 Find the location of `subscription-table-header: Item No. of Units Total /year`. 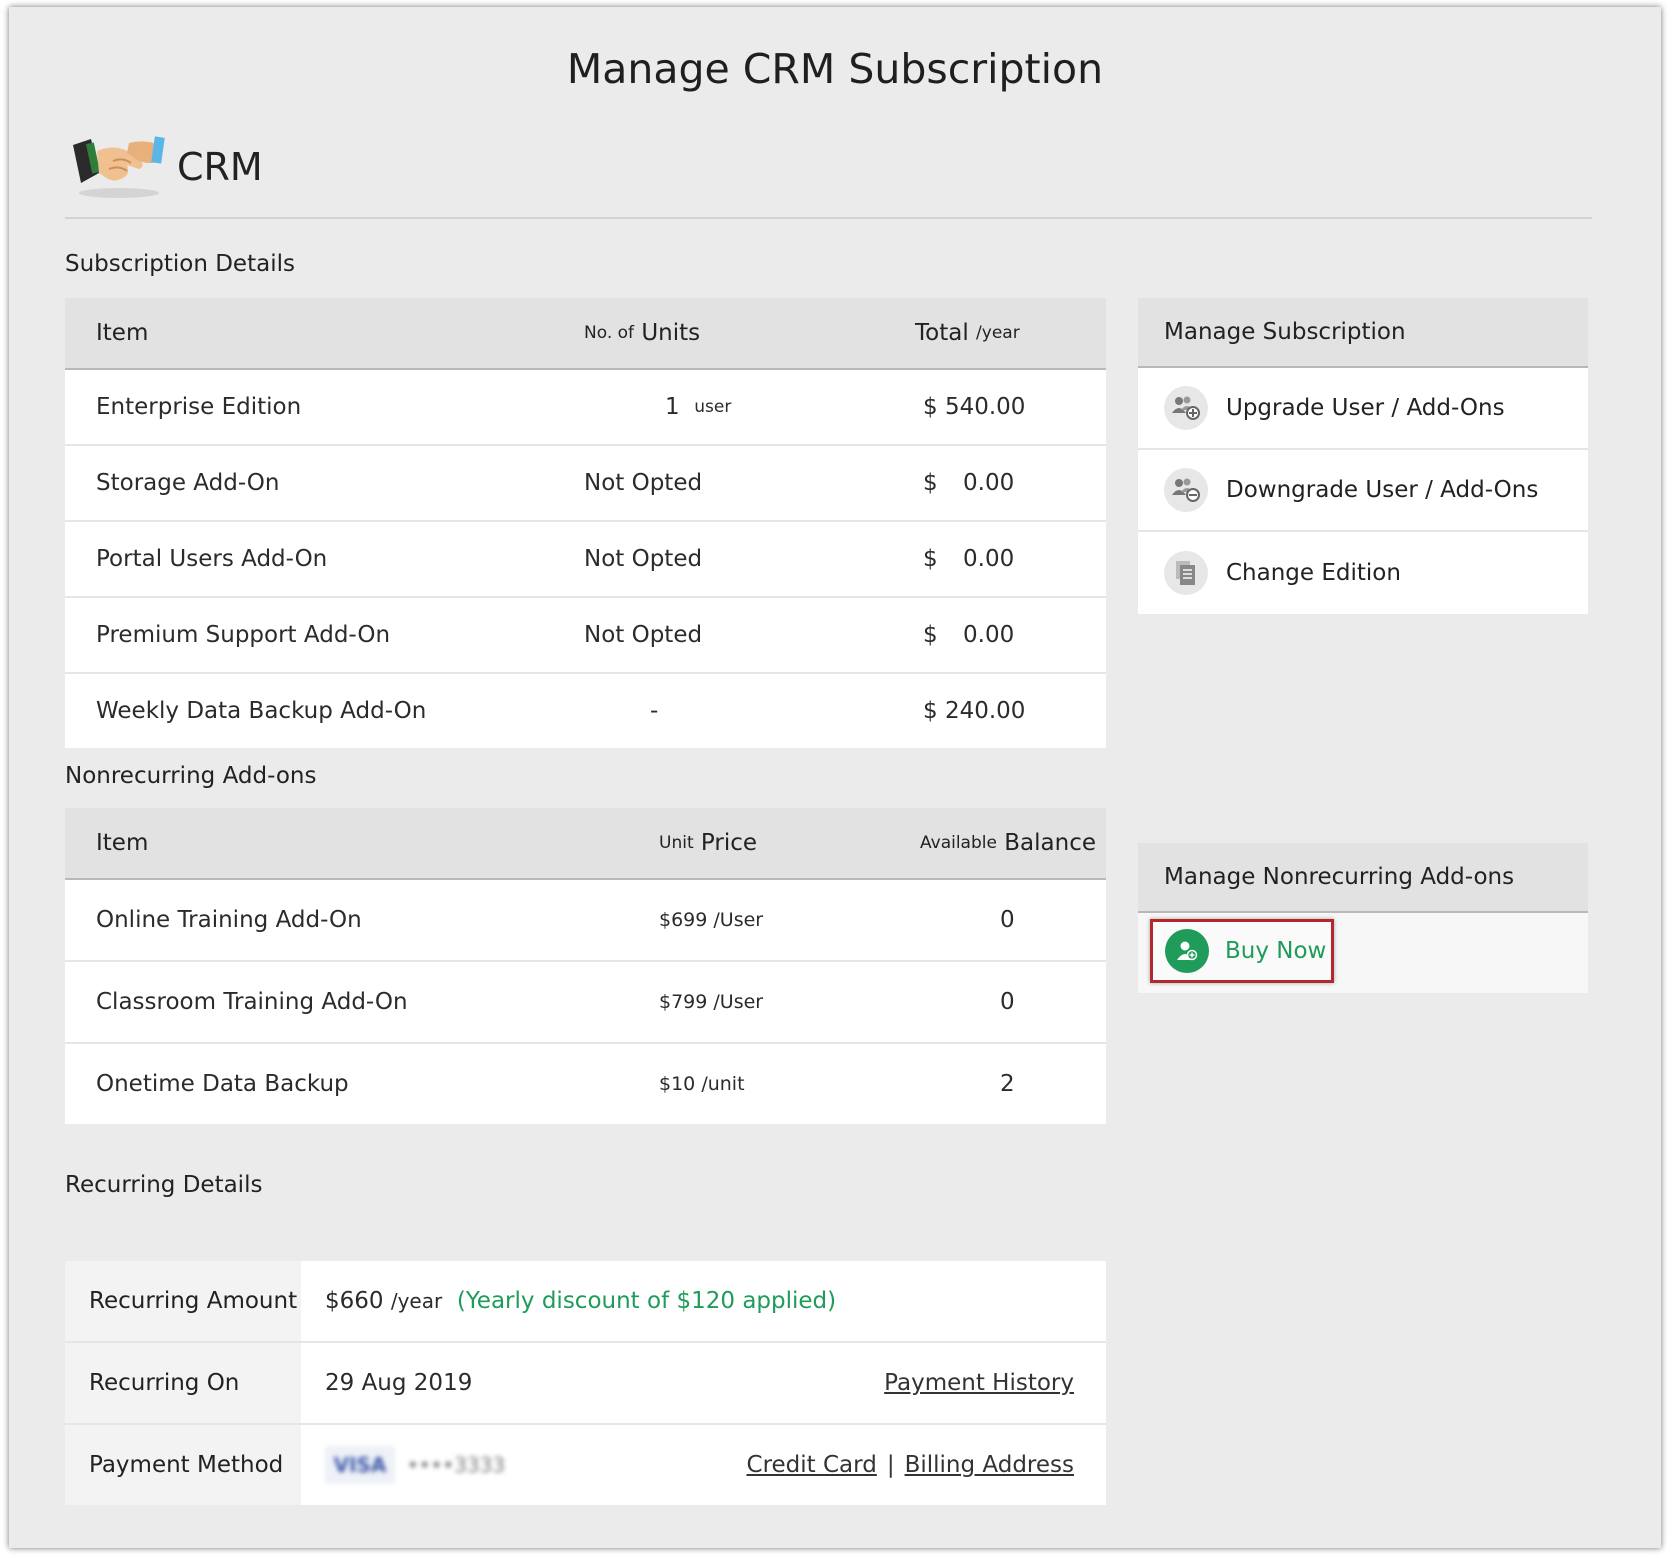

subscription-table-header: Item No. of Units Total /year is located at coordinates (585, 334).